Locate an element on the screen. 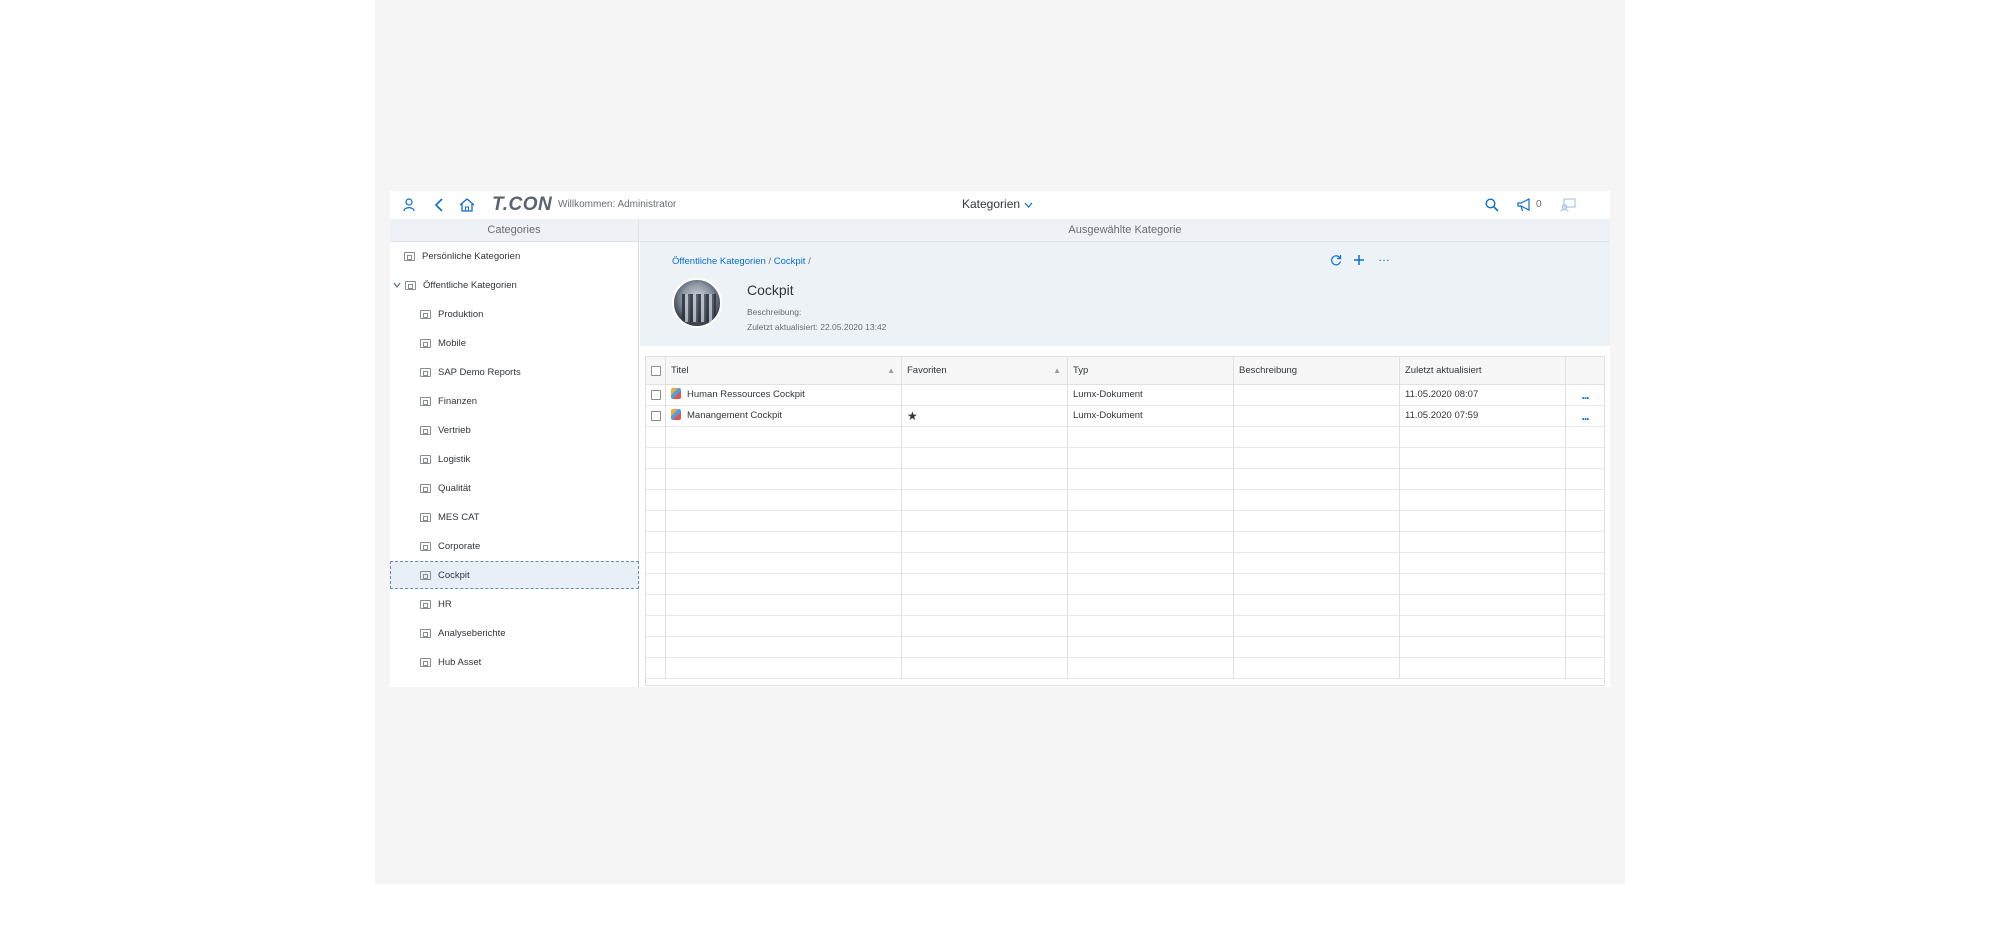  column-header-titel: Titel ▲ is located at coordinates (784, 371).